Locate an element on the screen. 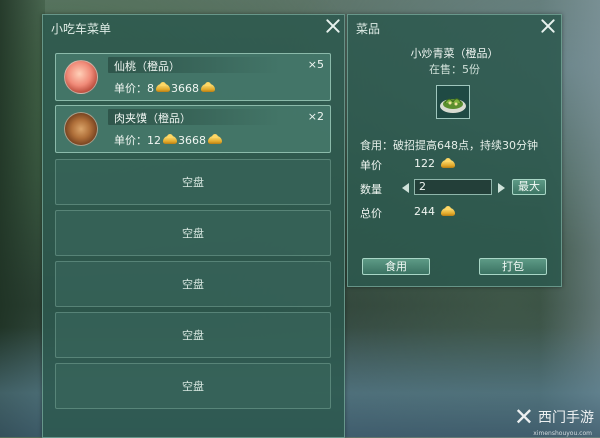 The height and width of the screenshot is (438, 600). unit-price-label: 单价 is located at coordinates (371, 165).